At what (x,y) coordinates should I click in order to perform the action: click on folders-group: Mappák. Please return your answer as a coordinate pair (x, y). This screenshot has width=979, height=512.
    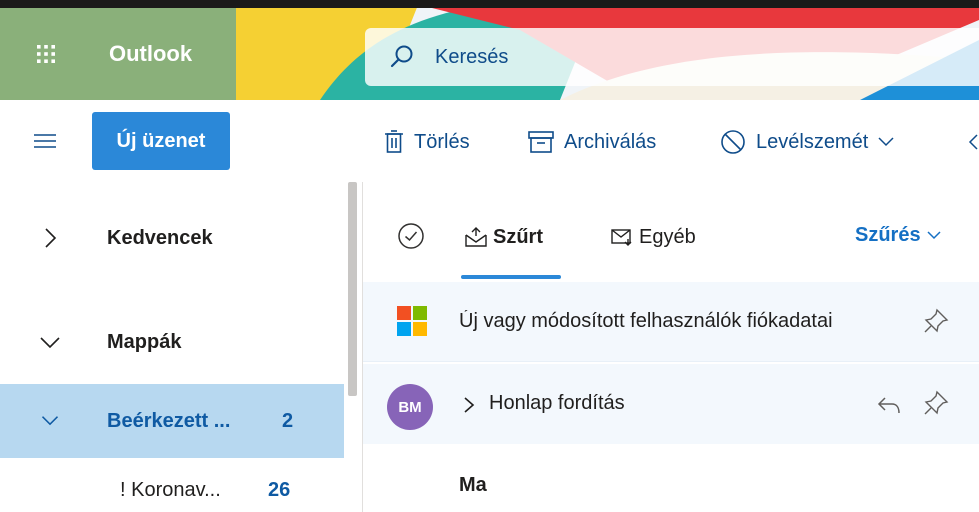
    Looking at the image, I should click on (172, 342).